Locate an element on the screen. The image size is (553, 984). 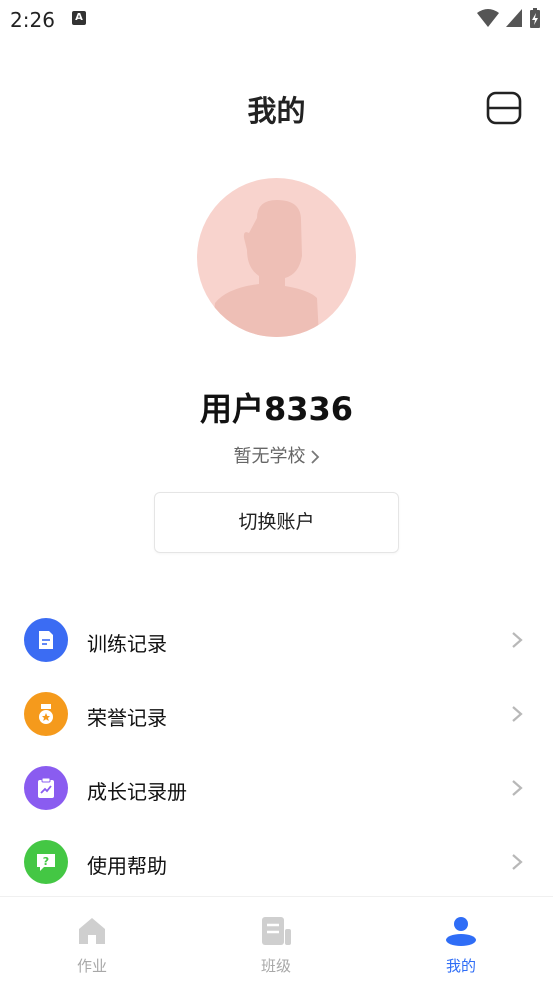
medal-icon is located at coordinates (46, 714).